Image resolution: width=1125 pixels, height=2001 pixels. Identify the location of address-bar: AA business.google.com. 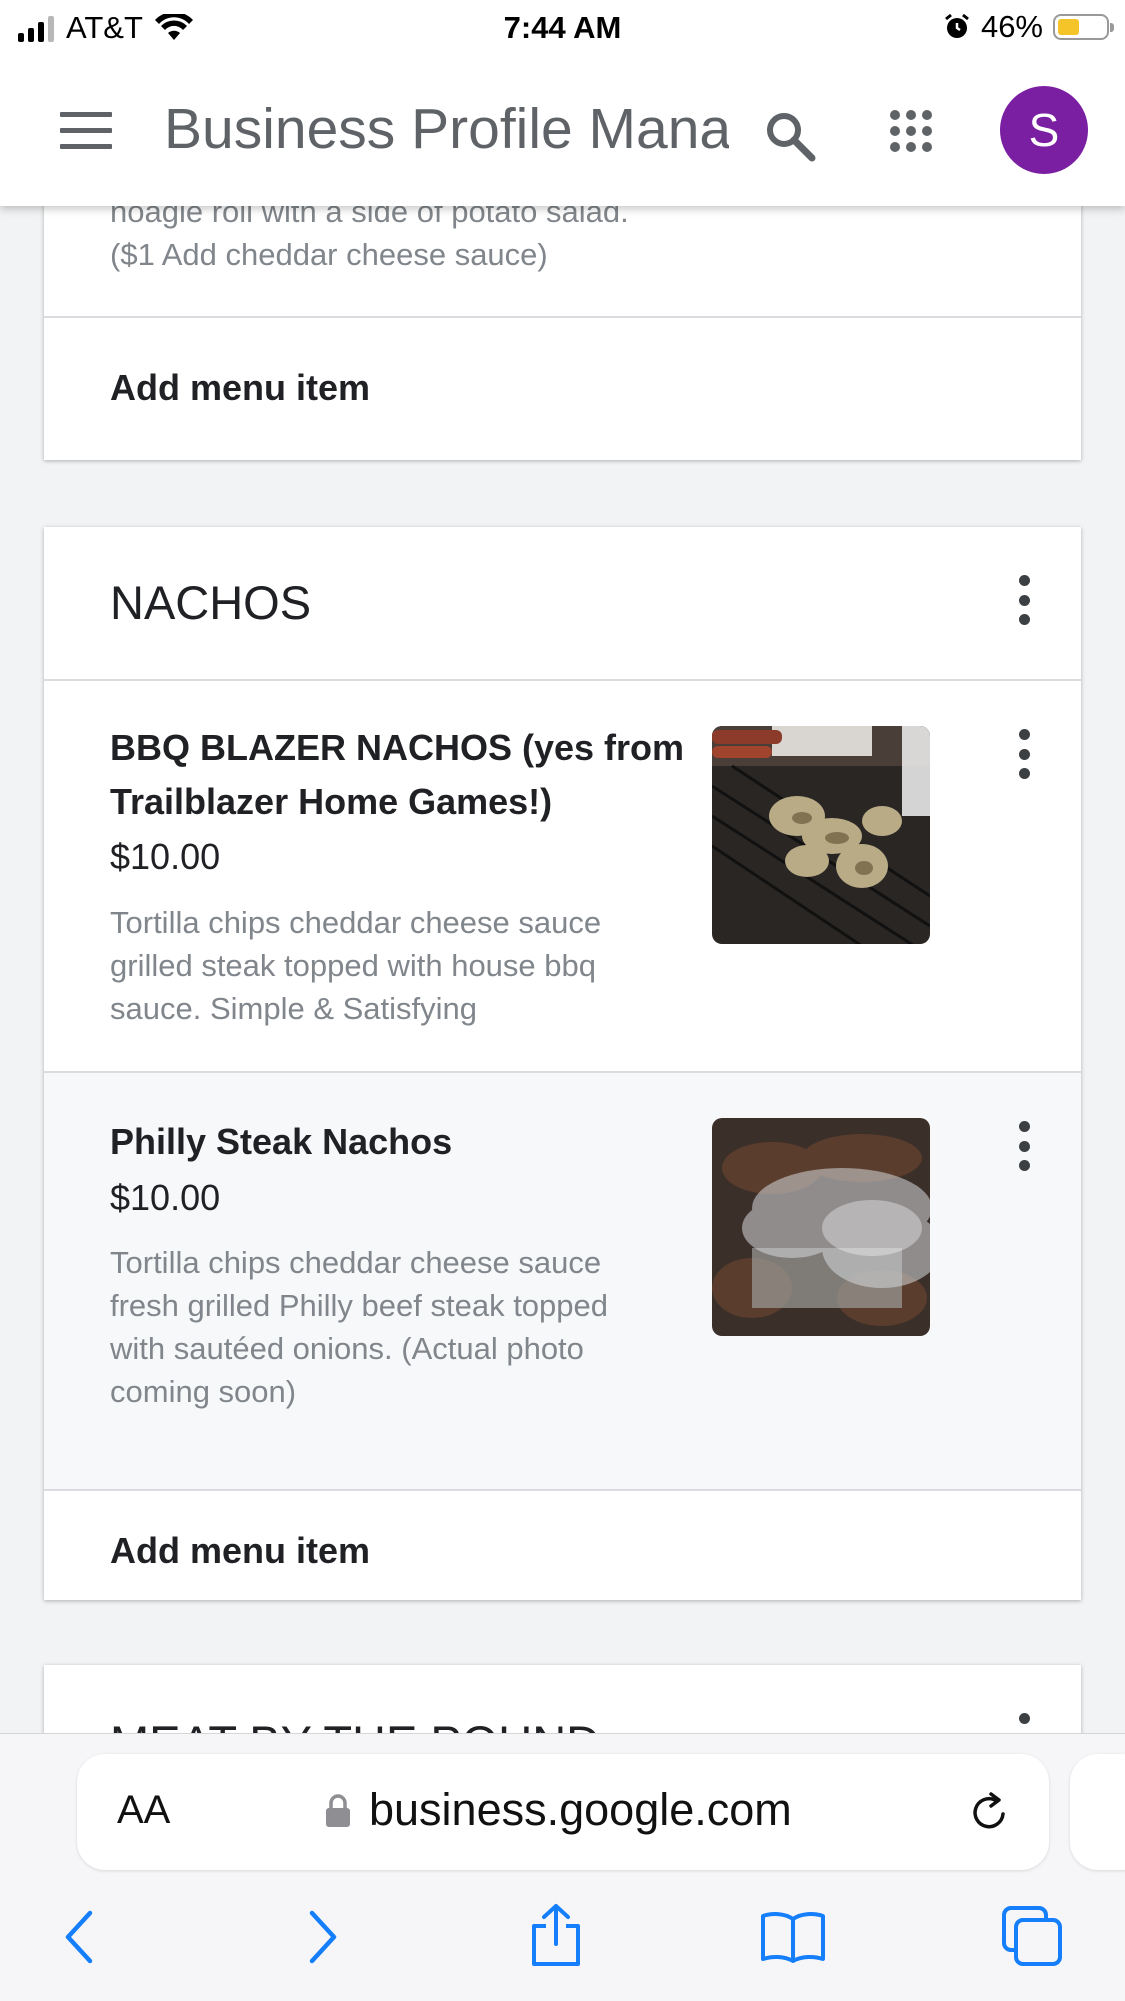
(563, 1812).